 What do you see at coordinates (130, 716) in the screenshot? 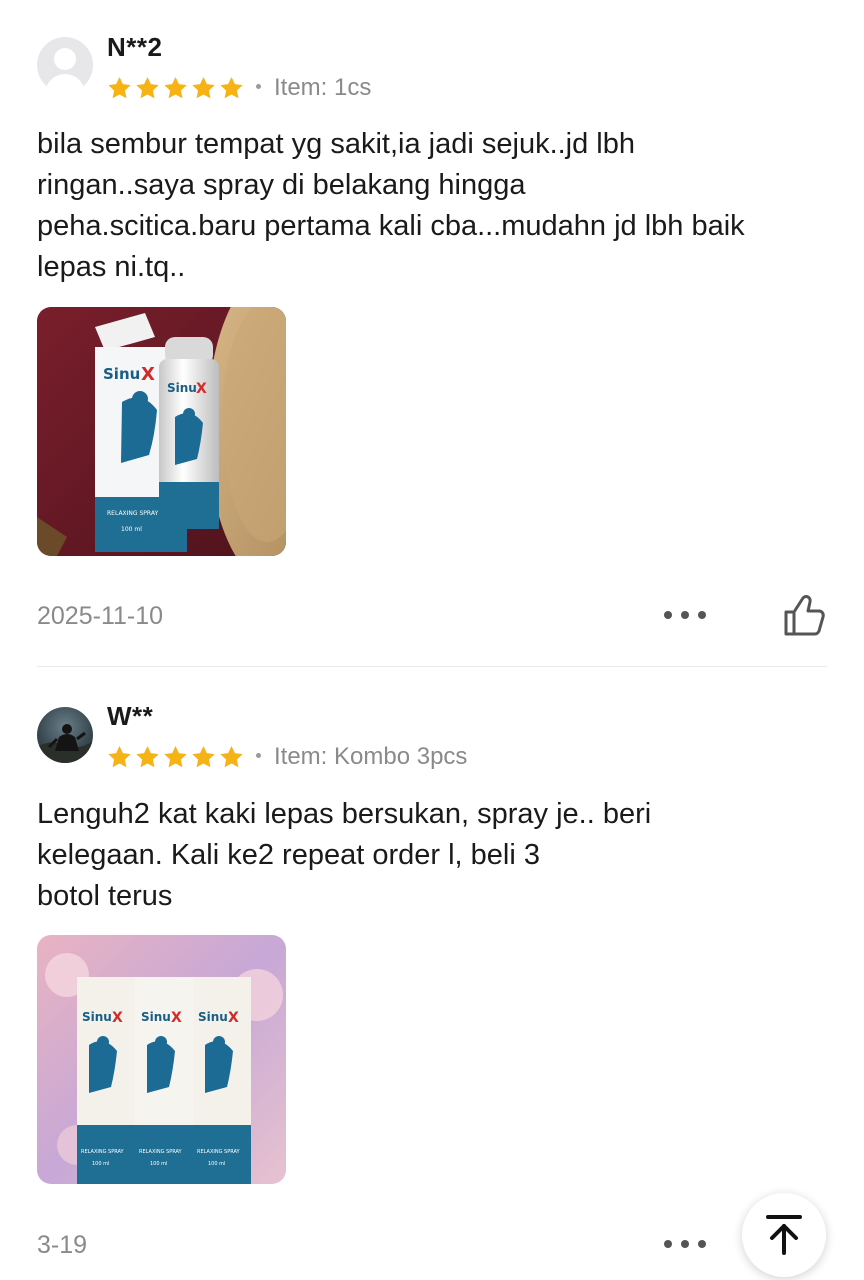
I see `review-username: W**` at bounding box center [130, 716].